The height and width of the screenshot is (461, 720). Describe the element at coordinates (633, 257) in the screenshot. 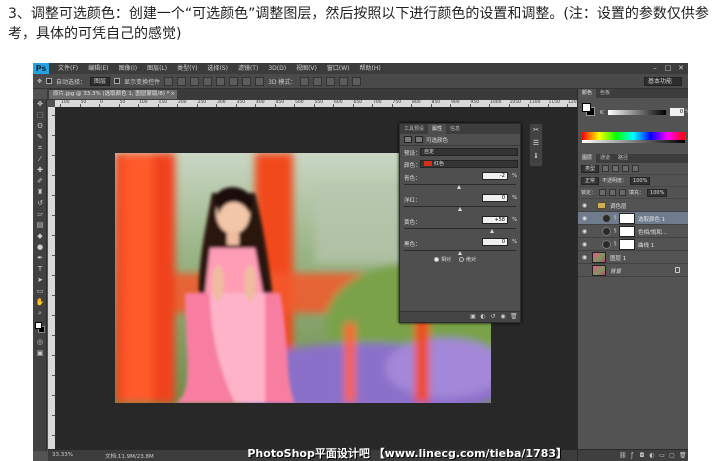

I see `layer-row-layer1: ◉ 图层 1` at that location.